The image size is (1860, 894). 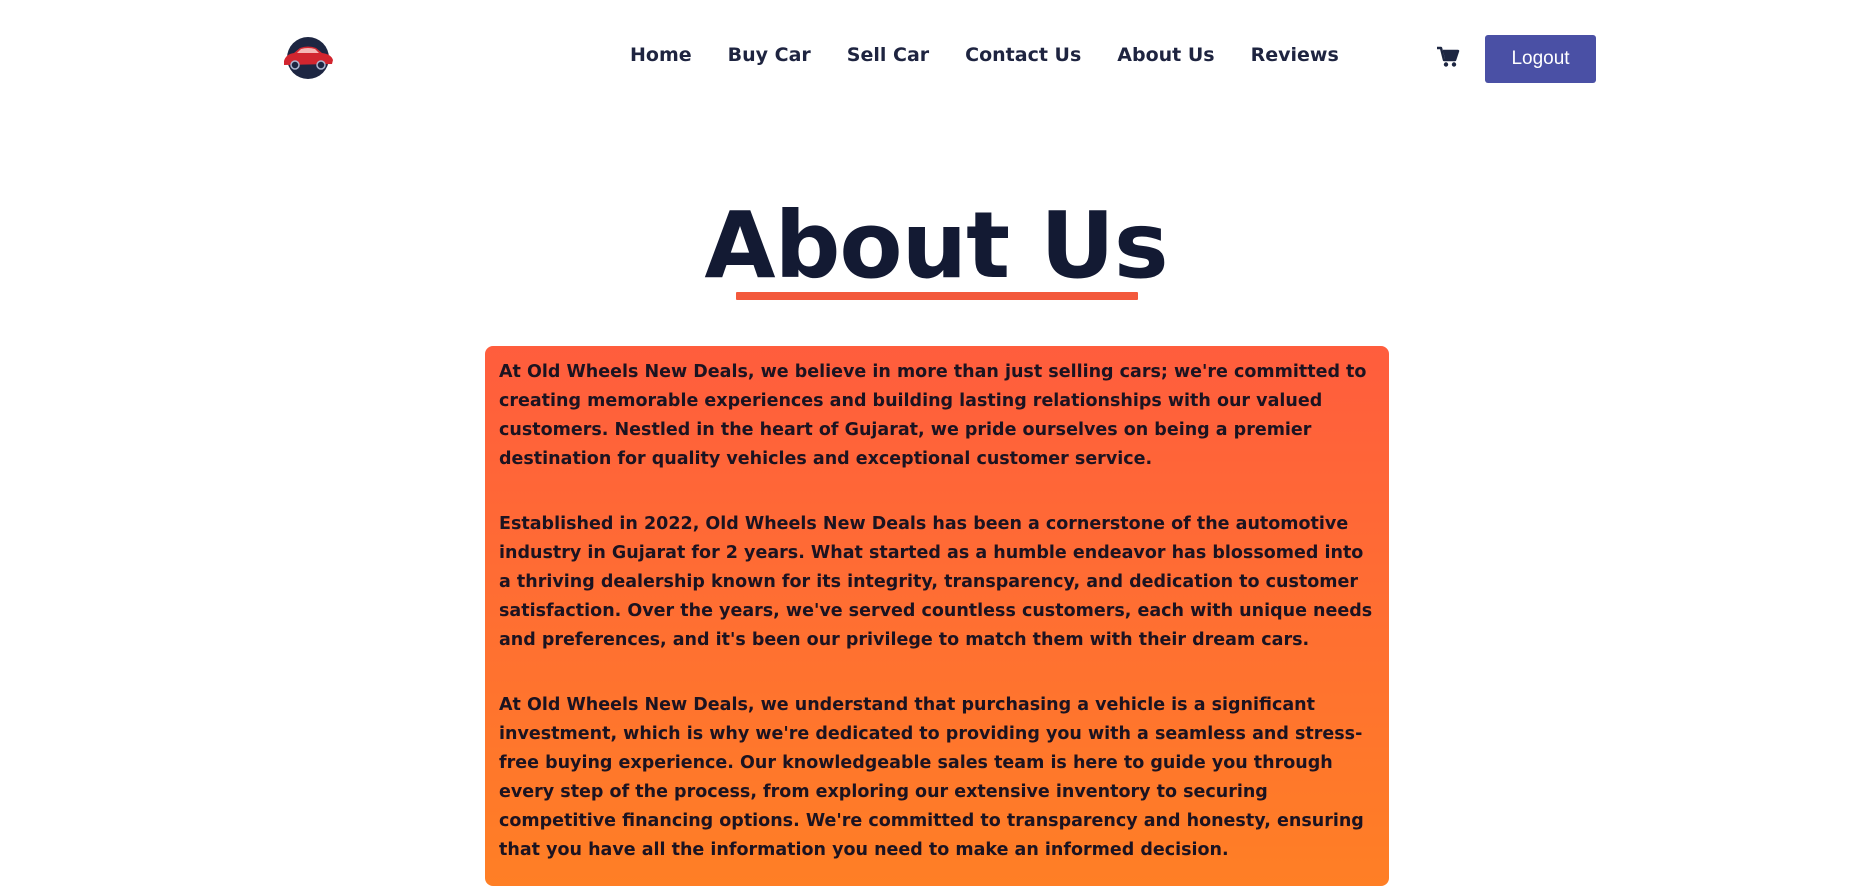 I want to click on nav-link-buy-car: Buy Car, so click(x=769, y=55).